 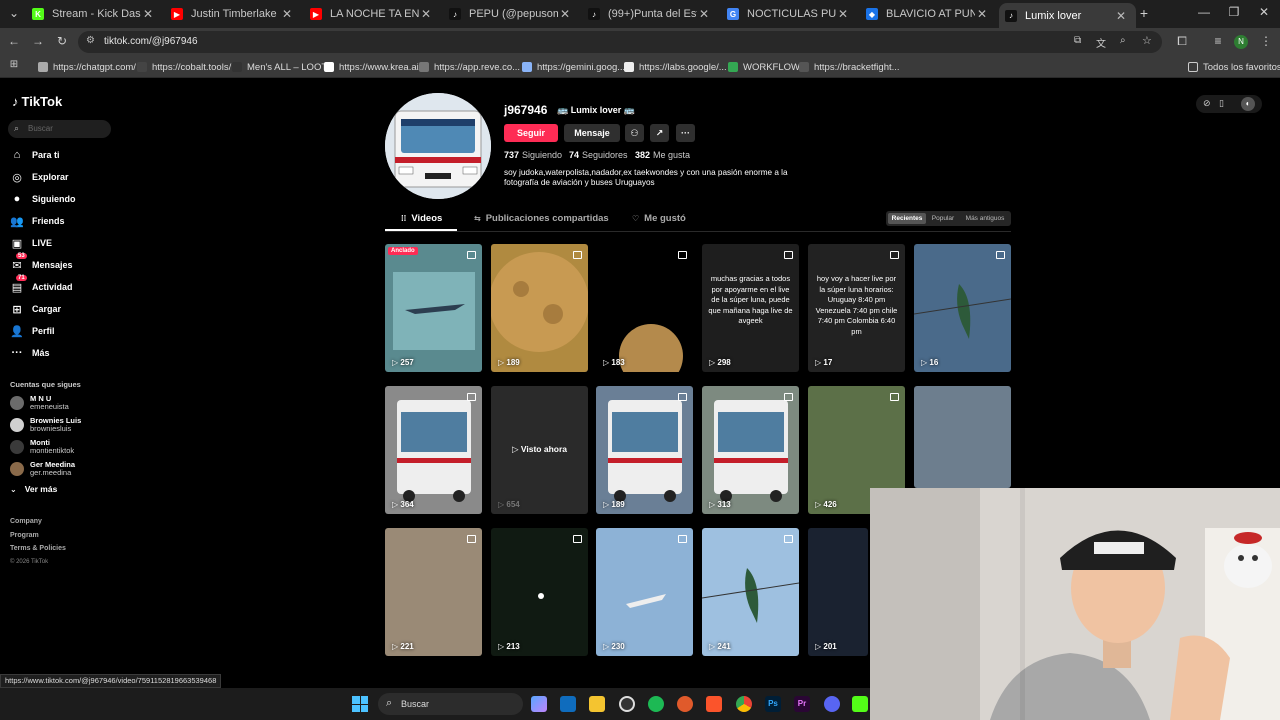 I want to click on sidebar-item-profile: 👤 Perfil, so click(x=32, y=331).